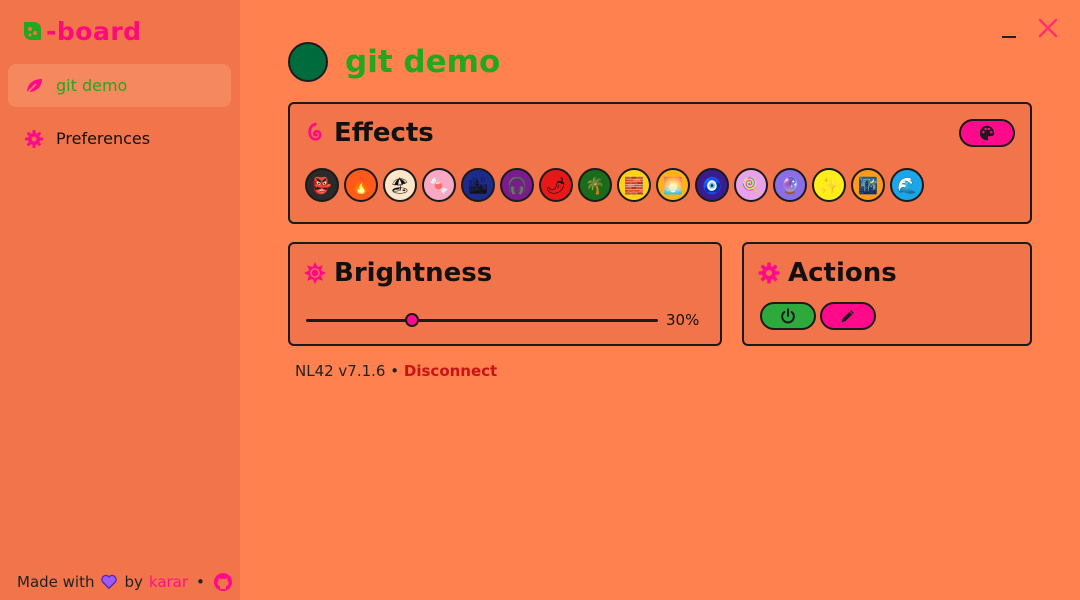  I want to click on night-city-icon: 🌃, so click(868, 185).